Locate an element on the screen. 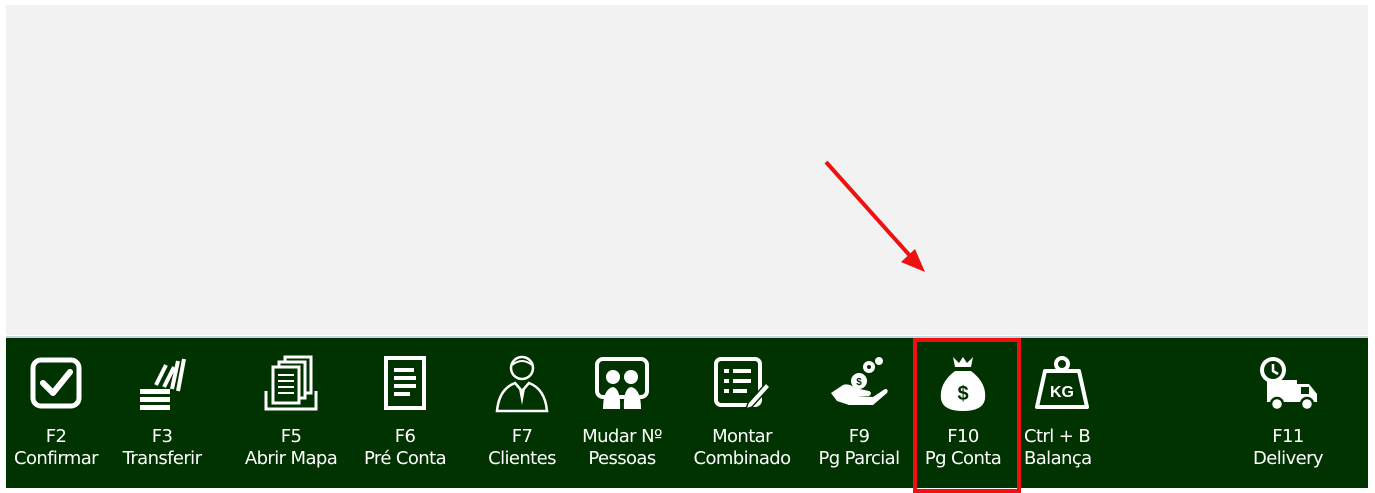 Image resolution: width=1375 pixels, height=493 pixels. hand-coins-icon: $ is located at coordinates (859, 383).